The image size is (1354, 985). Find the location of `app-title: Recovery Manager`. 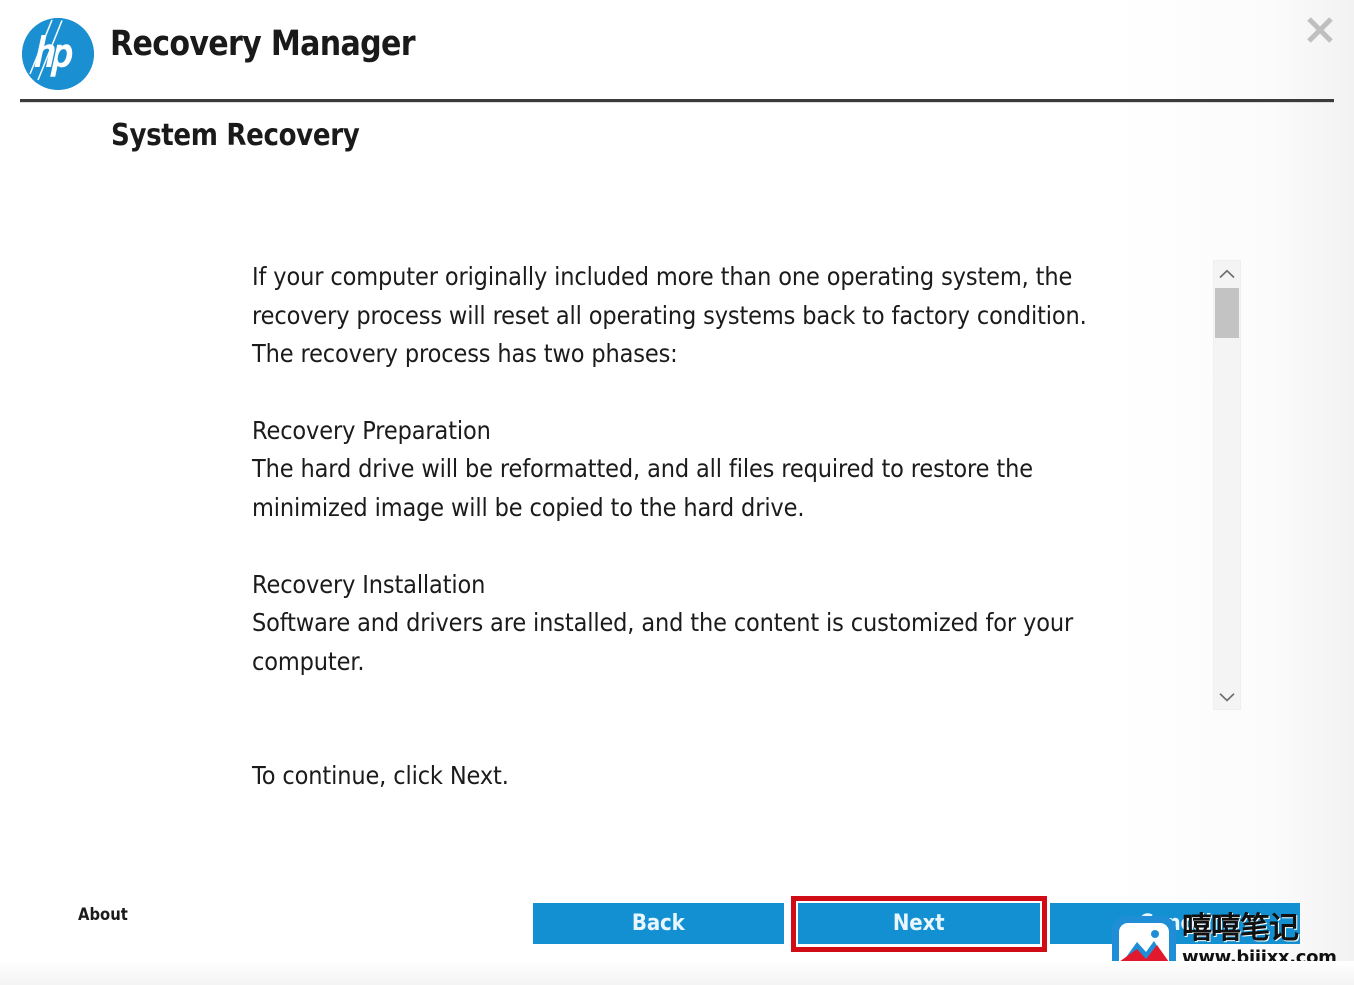

app-title: Recovery Manager is located at coordinates (263, 44).